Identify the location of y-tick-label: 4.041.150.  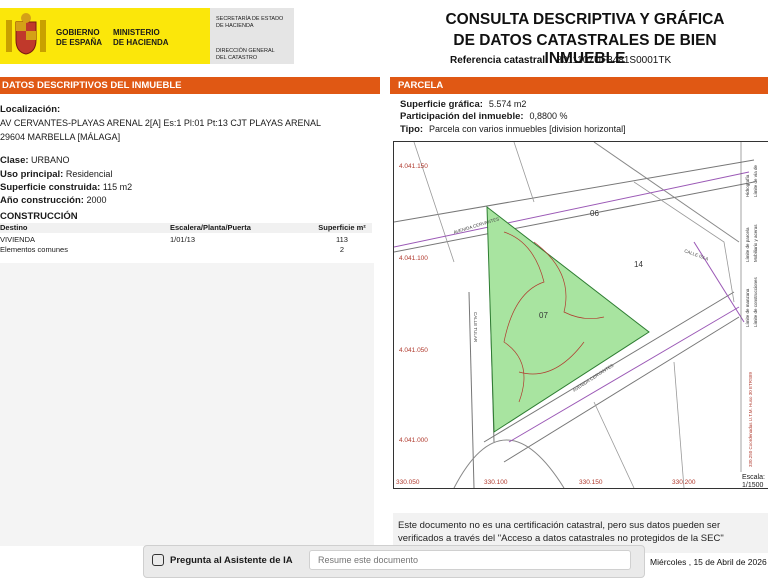
(413, 166).